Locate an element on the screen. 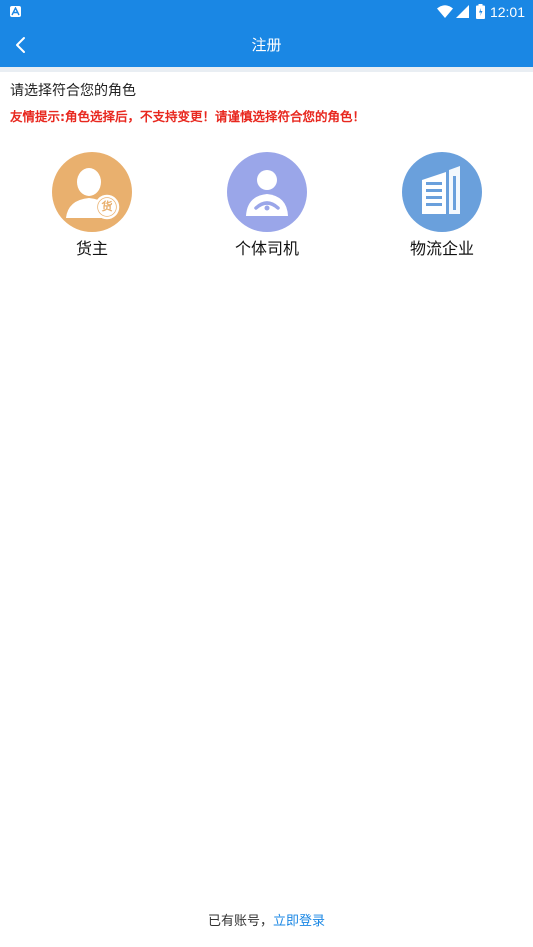 Image resolution: width=533 pixels, height=947 pixels. login-prompt: 已有账号，立即登录 is located at coordinates (266, 922).